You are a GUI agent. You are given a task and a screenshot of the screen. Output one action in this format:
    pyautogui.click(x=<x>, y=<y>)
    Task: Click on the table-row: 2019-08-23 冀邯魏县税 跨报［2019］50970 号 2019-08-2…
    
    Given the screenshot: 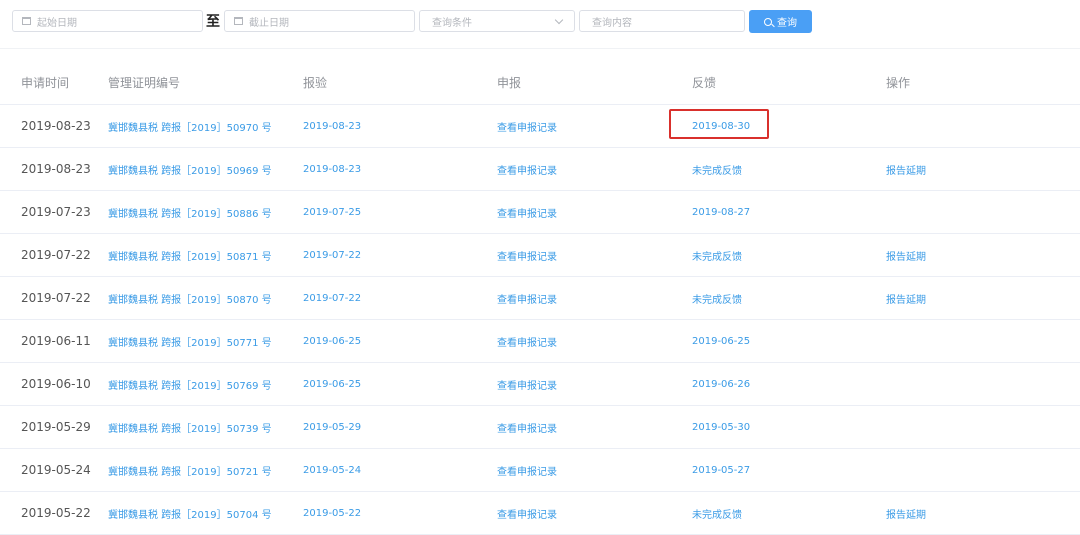 What is the action you would take?
    pyautogui.click(x=540, y=126)
    